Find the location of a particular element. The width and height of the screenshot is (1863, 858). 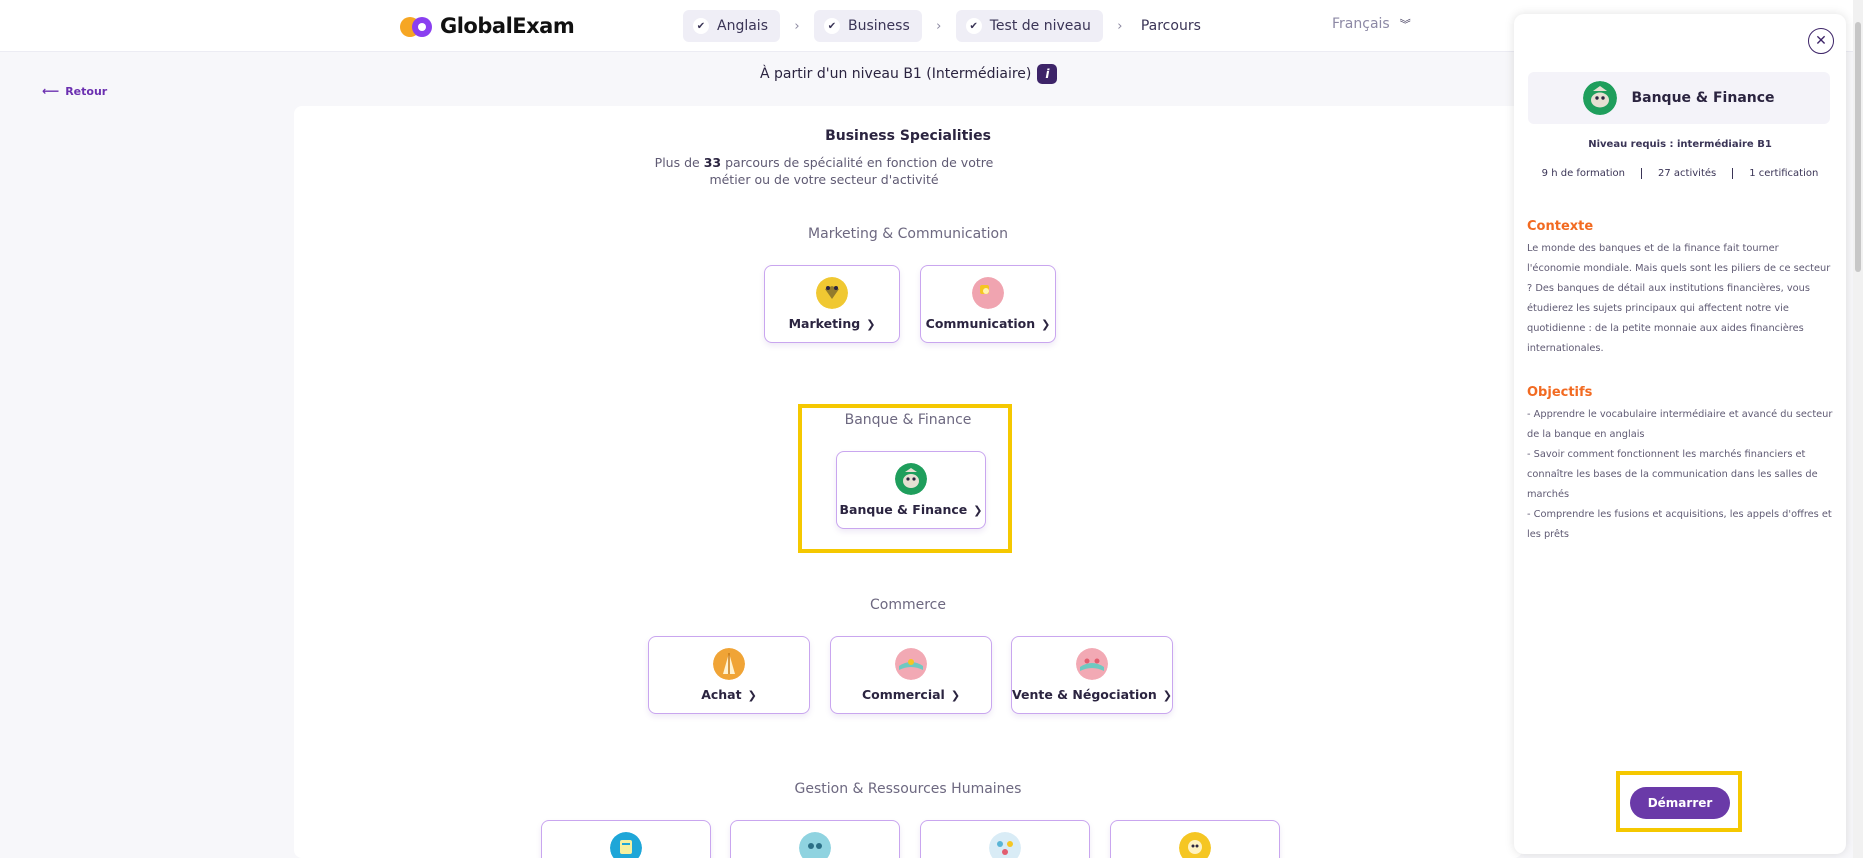

card-marketing: Marketing ❯ is located at coordinates (832, 304).